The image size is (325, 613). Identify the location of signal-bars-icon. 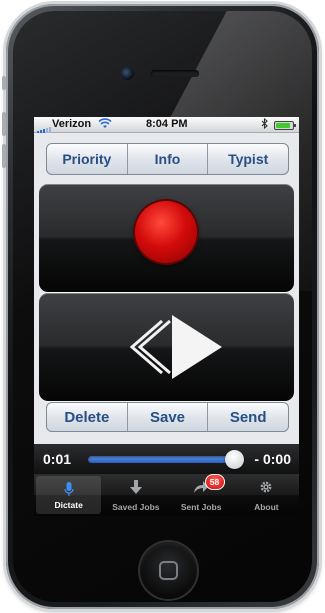
(44, 127).